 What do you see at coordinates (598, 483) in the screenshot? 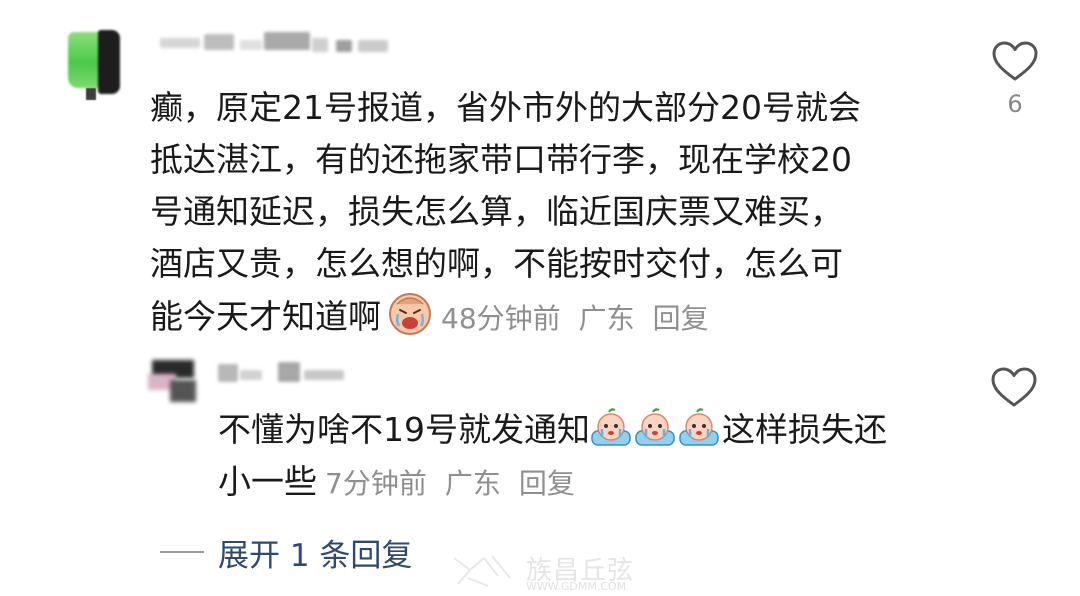
I see `reply-line: 小一些 7分钟前 广东 回复` at bounding box center [598, 483].